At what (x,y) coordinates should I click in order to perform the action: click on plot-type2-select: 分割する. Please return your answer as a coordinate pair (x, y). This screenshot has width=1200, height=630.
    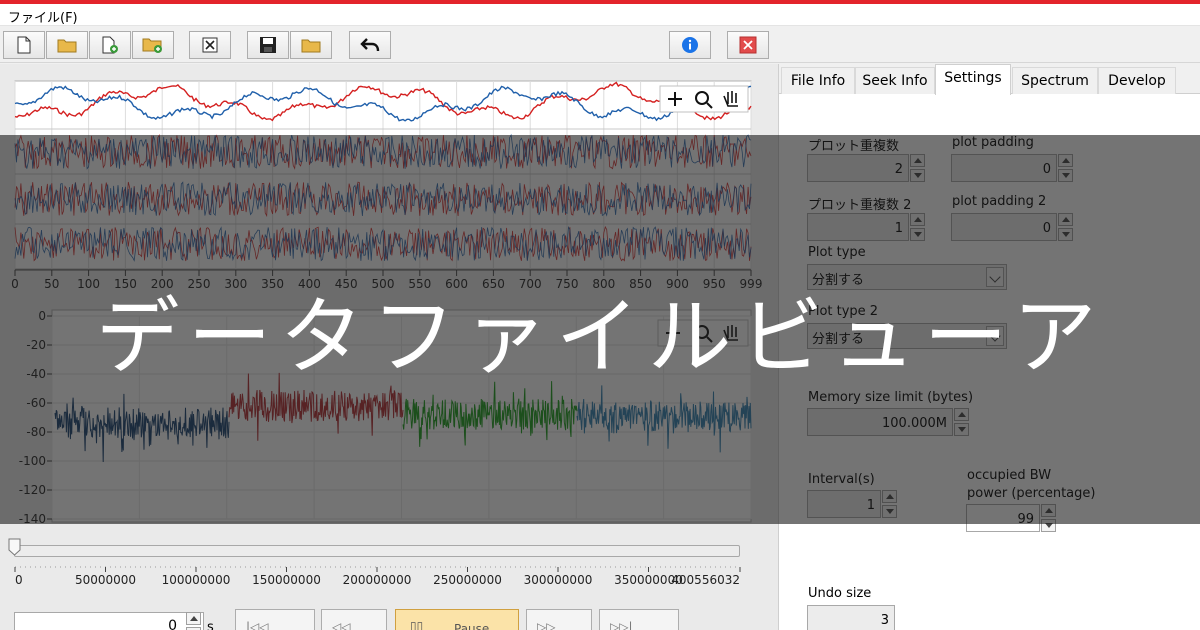
    Looking at the image, I should click on (907, 336).